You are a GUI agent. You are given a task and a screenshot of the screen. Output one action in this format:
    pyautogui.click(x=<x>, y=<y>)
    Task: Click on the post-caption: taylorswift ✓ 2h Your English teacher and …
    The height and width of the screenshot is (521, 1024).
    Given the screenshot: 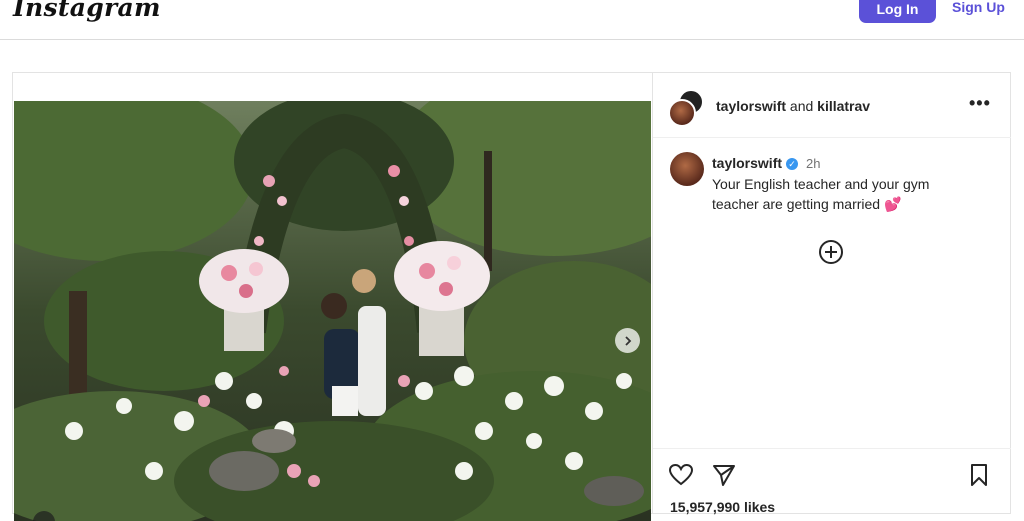 What is the action you would take?
    pyautogui.click(x=842, y=183)
    